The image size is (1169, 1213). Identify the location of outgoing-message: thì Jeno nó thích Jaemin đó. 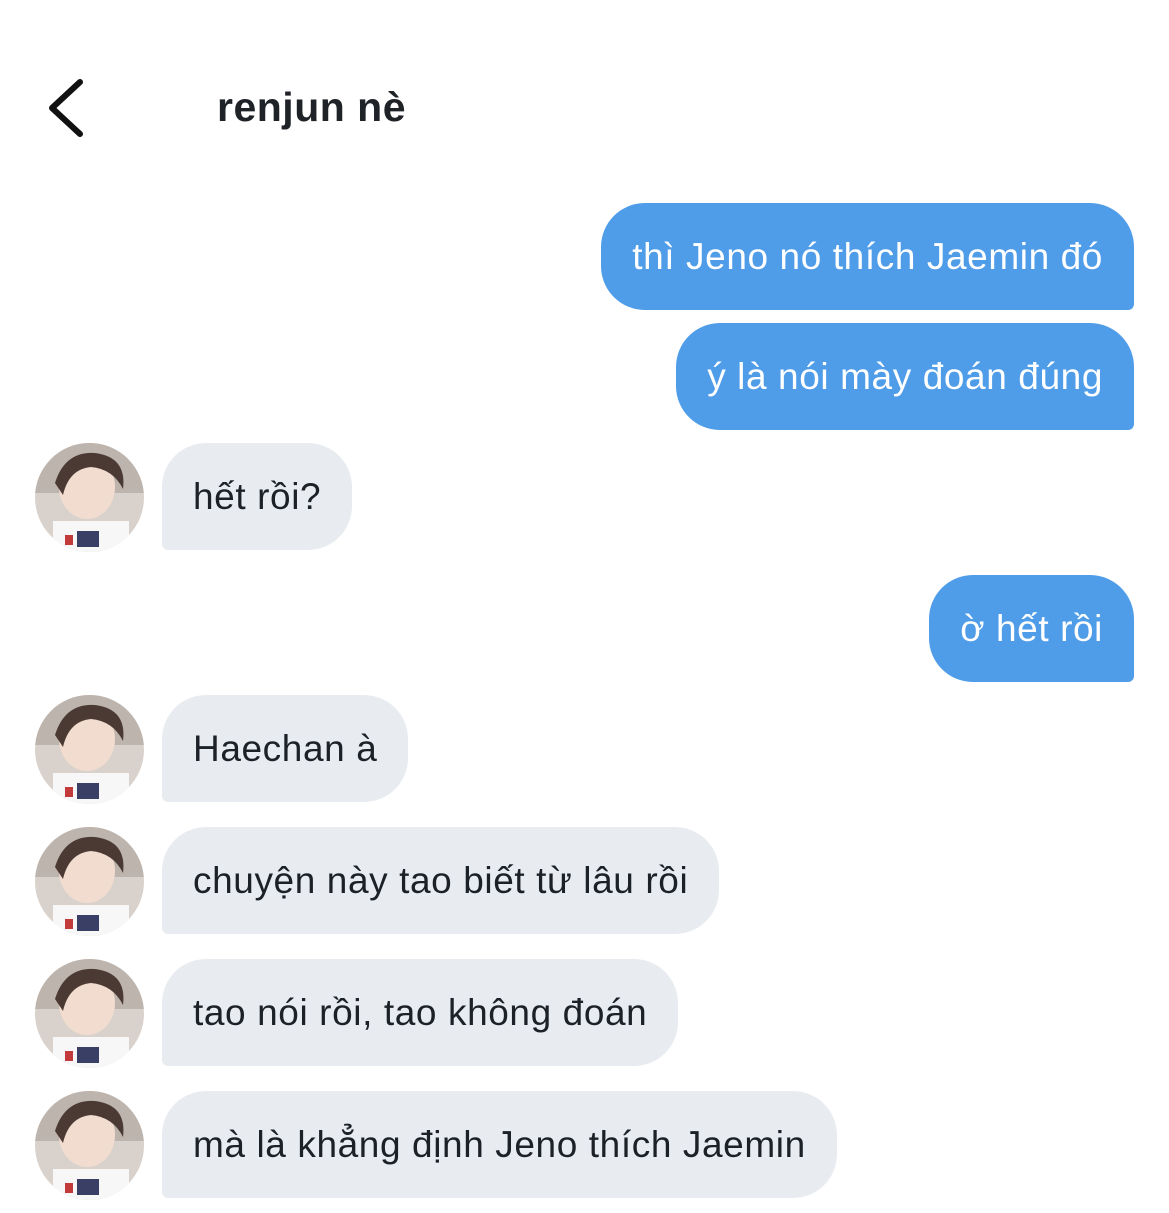
(867, 256).